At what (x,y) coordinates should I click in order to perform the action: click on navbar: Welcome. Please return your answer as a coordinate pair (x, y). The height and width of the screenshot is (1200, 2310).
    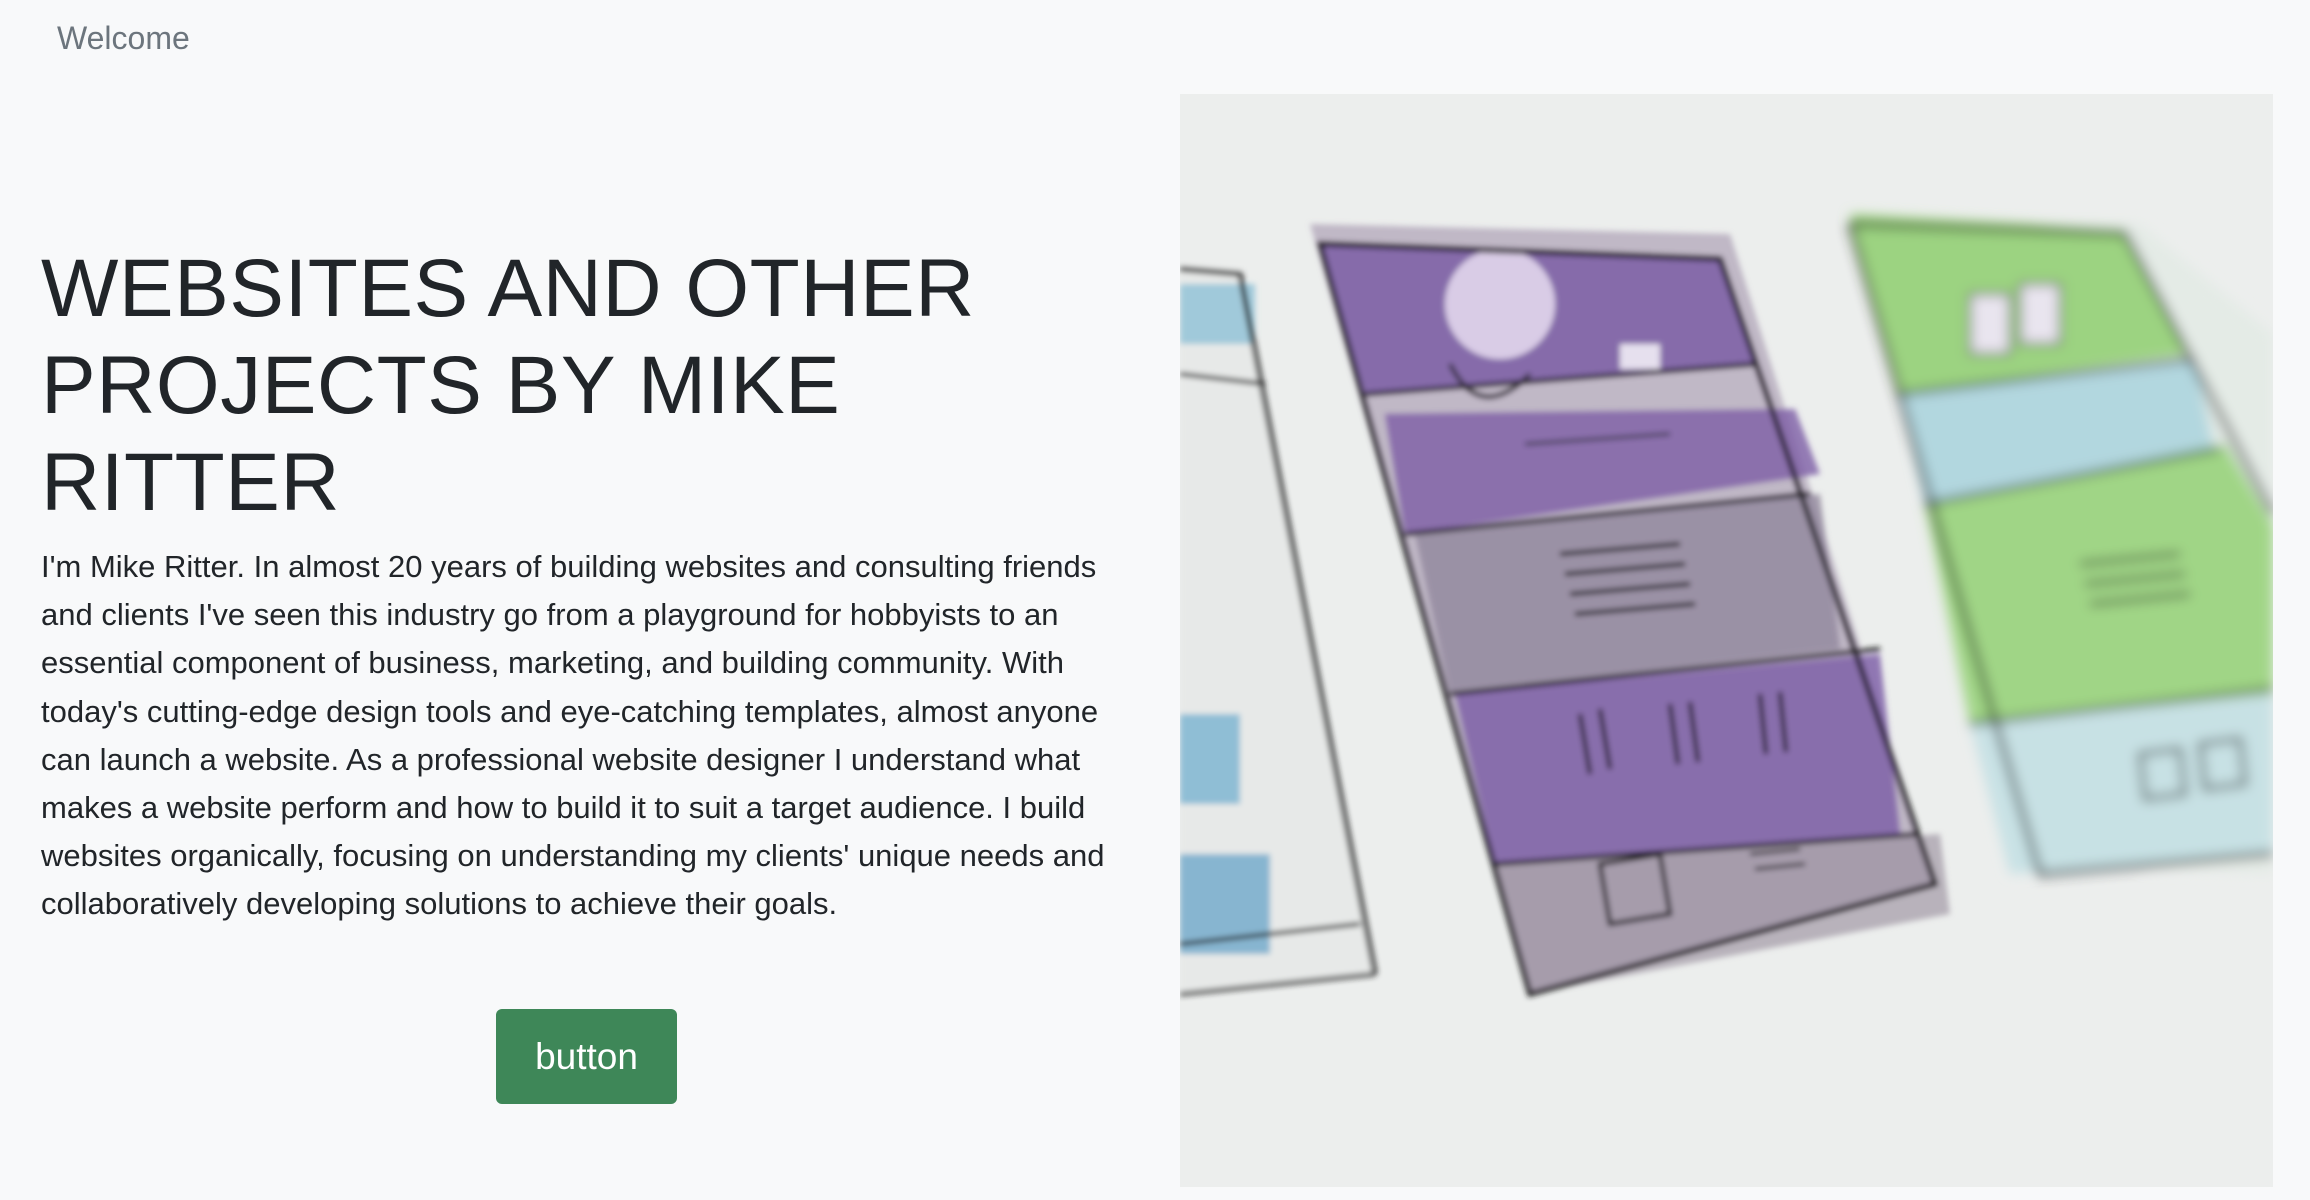
    Looking at the image, I should click on (1155, 40).